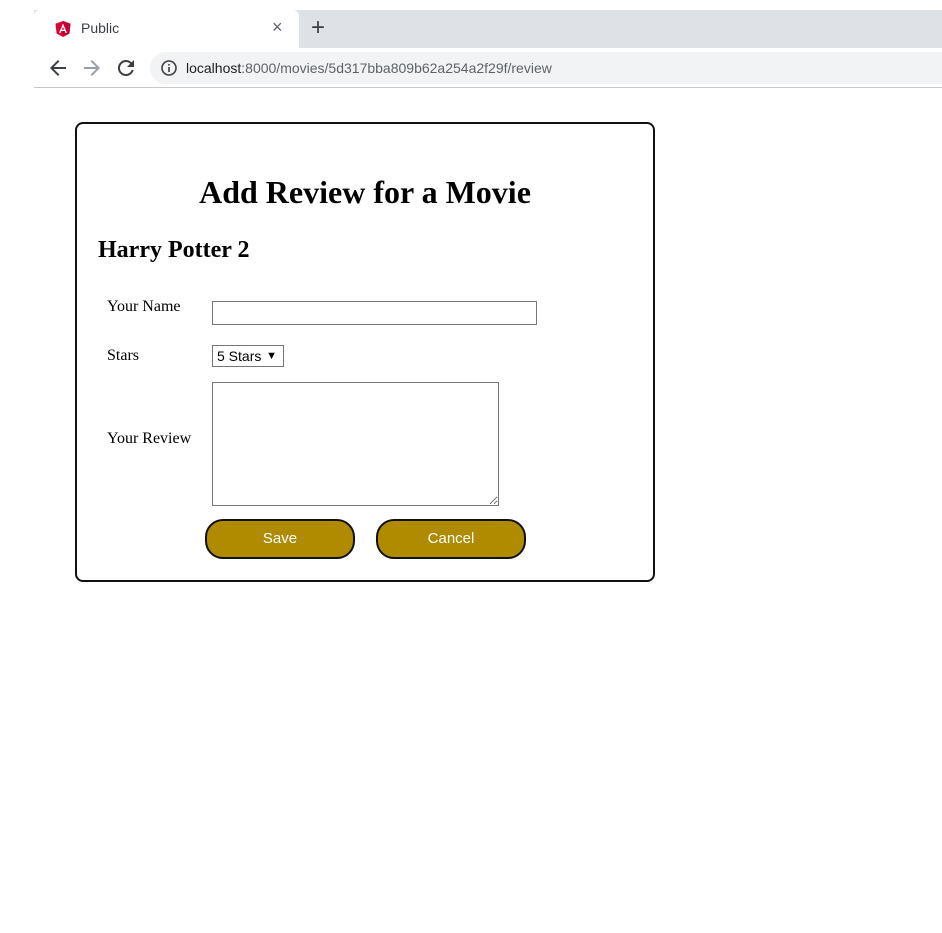 This screenshot has width=942, height=933. What do you see at coordinates (58, 68) in the screenshot?
I see `back-arrow-icon` at bounding box center [58, 68].